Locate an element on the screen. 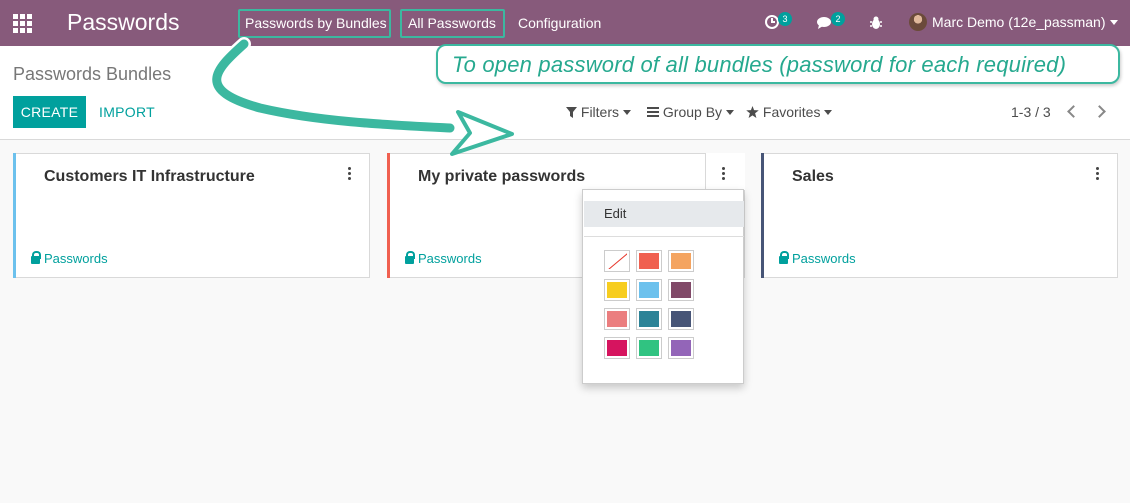 This screenshot has width=1130, height=503. activity-count-badge: 3 is located at coordinates (785, 19).